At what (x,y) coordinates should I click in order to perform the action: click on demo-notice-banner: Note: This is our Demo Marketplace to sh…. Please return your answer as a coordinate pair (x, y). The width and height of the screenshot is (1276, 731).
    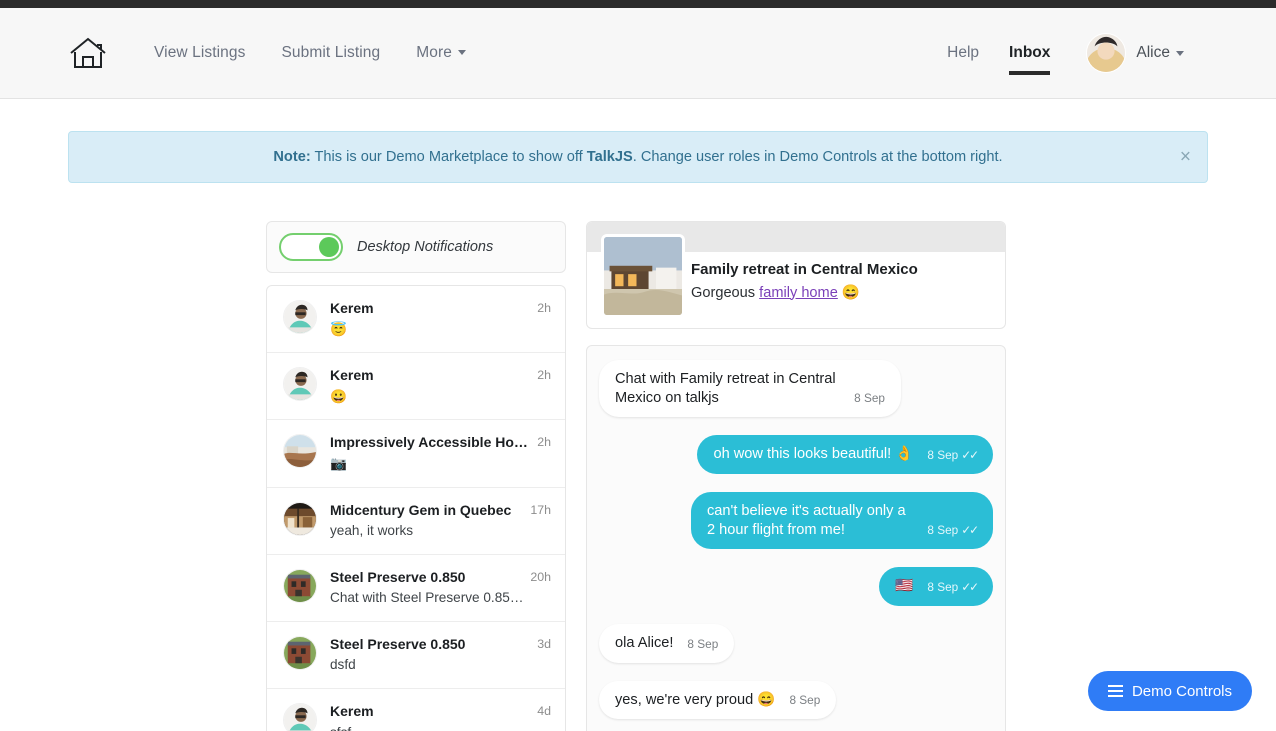
    Looking at the image, I should click on (638, 157).